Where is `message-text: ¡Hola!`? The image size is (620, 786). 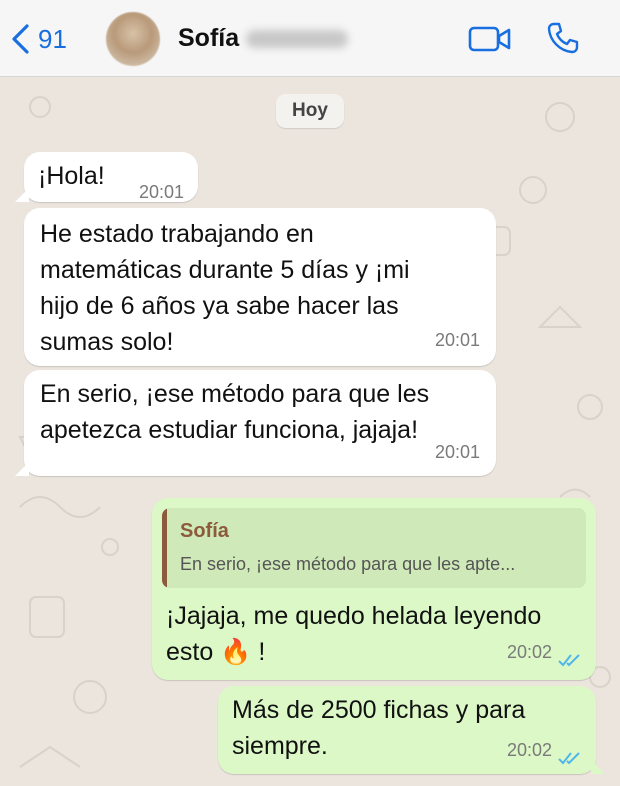 message-text: ¡Hola! is located at coordinates (71, 176).